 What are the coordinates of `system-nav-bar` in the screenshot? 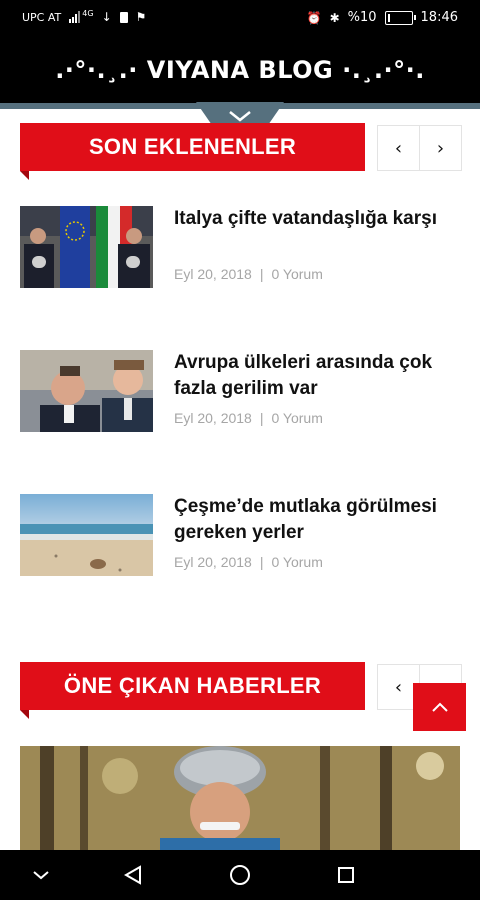 It's located at (240, 875).